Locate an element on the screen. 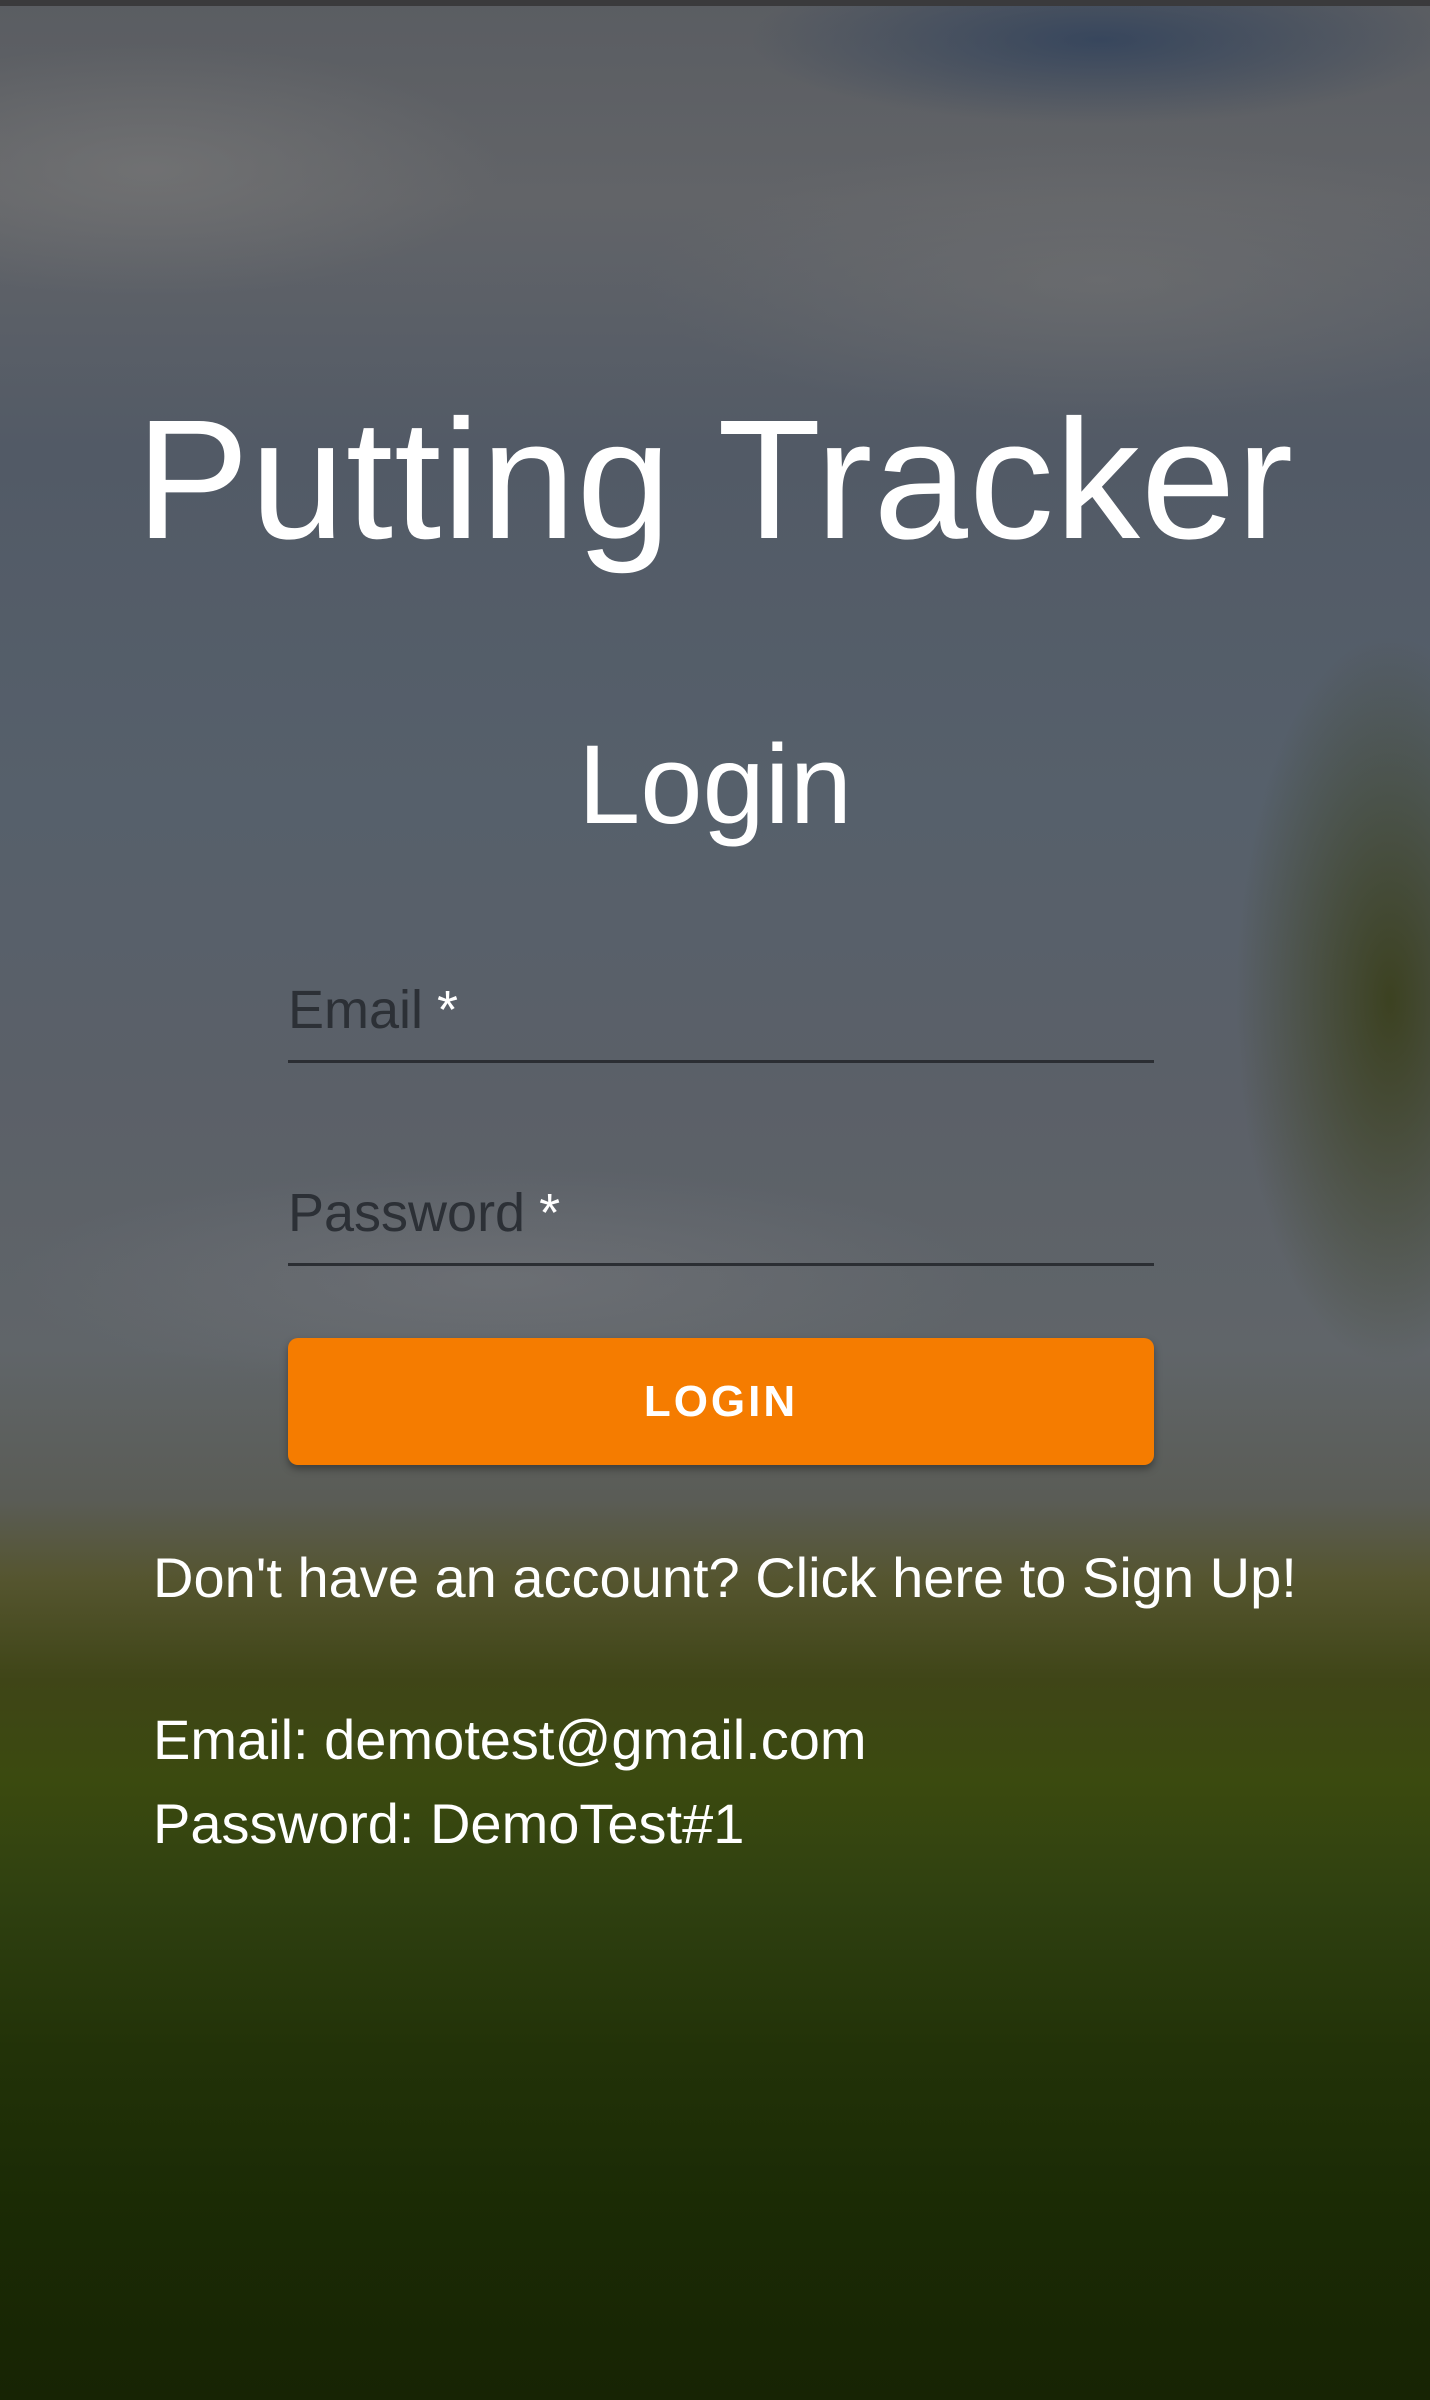 The image size is (1430, 2400). page-title: Login is located at coordinates (715, 784).